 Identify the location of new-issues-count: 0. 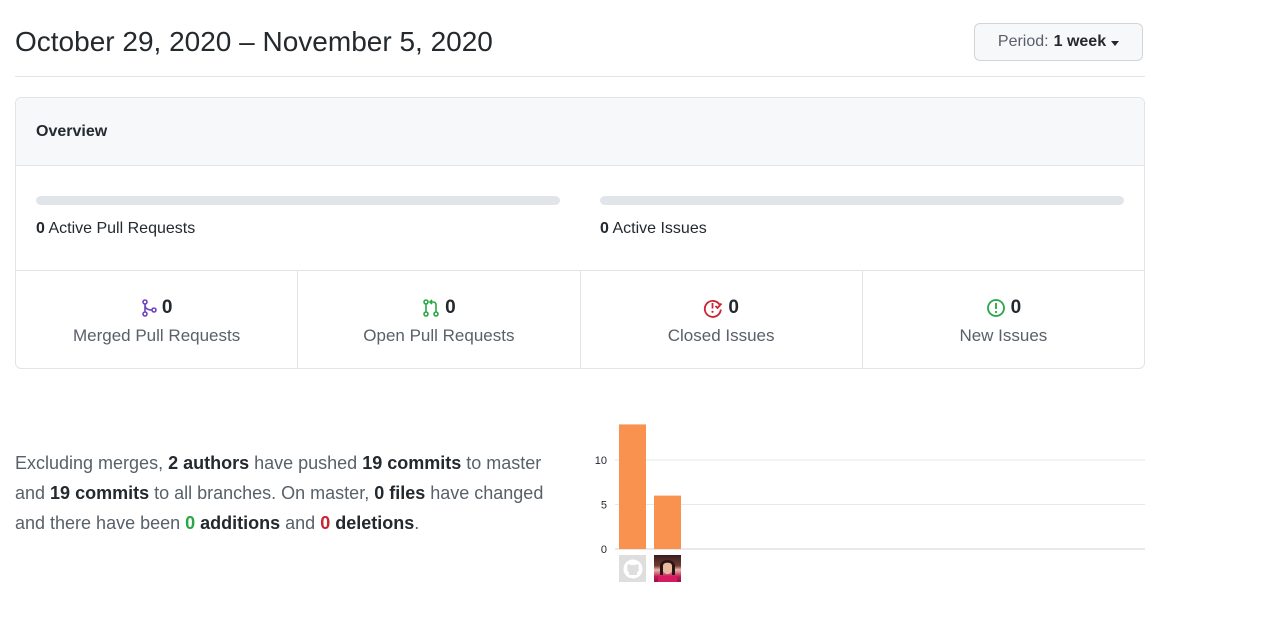
(1016, 307).